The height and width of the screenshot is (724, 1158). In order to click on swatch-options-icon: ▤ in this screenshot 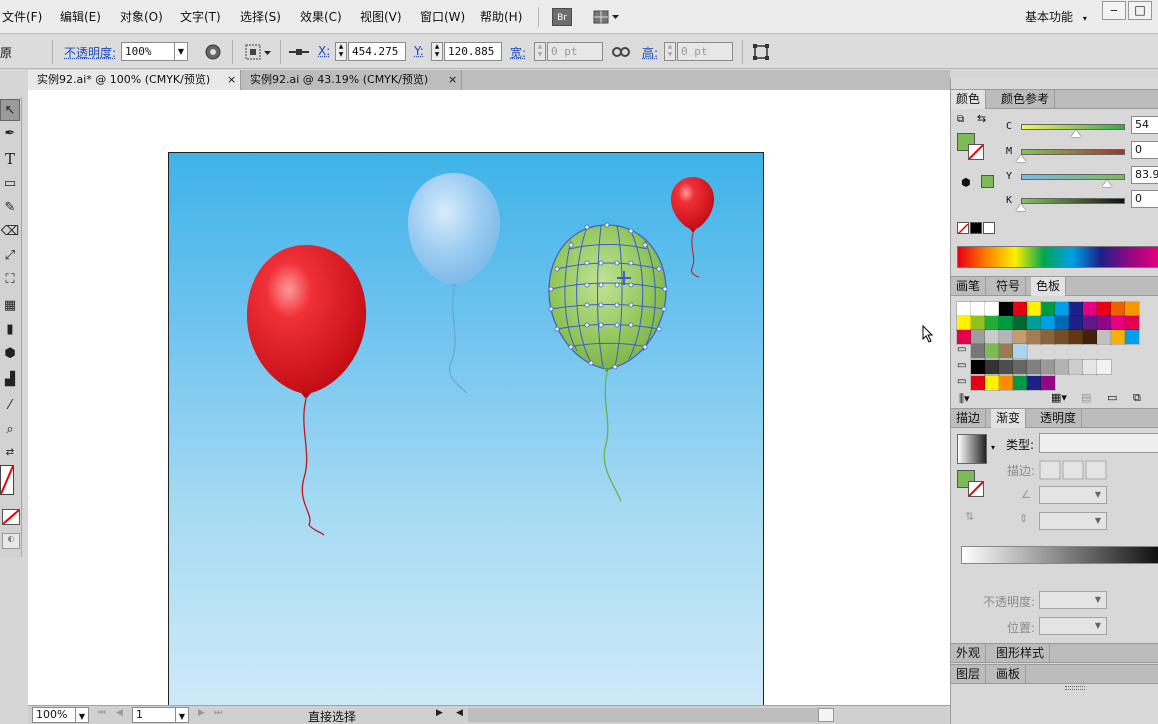, I will do `click(1086, 397)`.